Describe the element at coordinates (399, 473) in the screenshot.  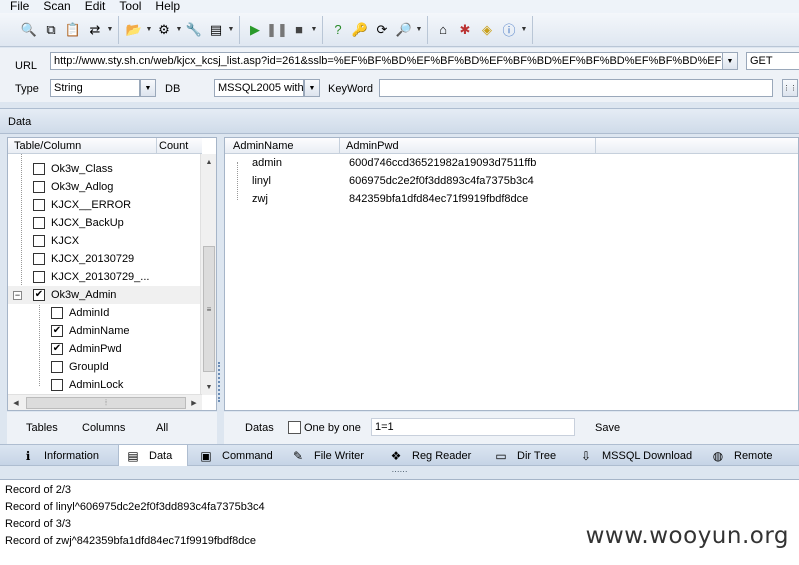
I see `log-splitter: ⋯⋯` at that location.